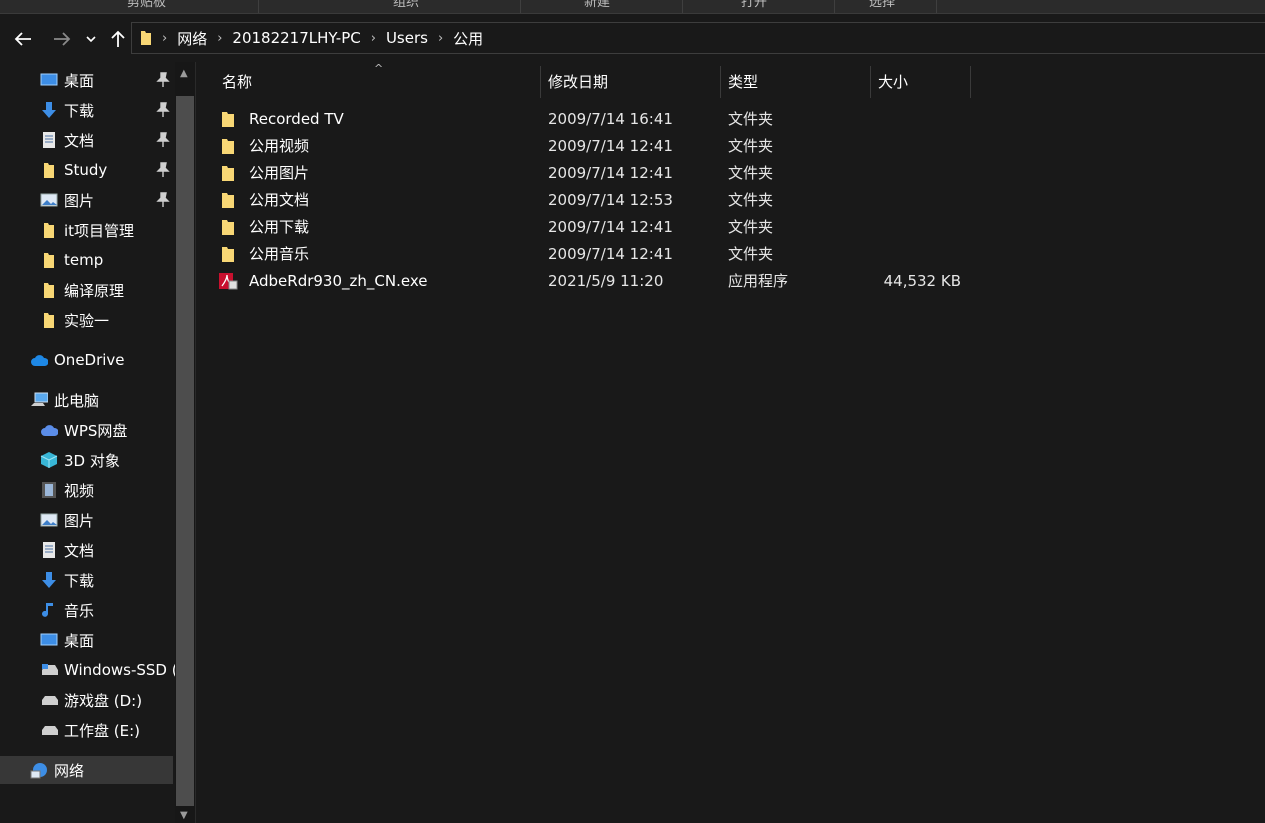 The image size is (1265, 823). Describe the element at coordinates (87, 490) in the screenshot. I see `sidebar-item-videos: 视频` at that location.